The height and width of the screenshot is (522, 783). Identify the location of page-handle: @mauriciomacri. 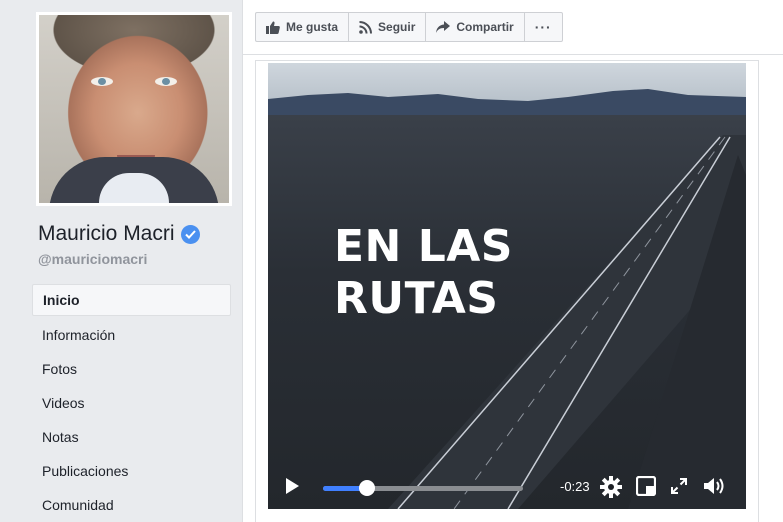
(92, 259).